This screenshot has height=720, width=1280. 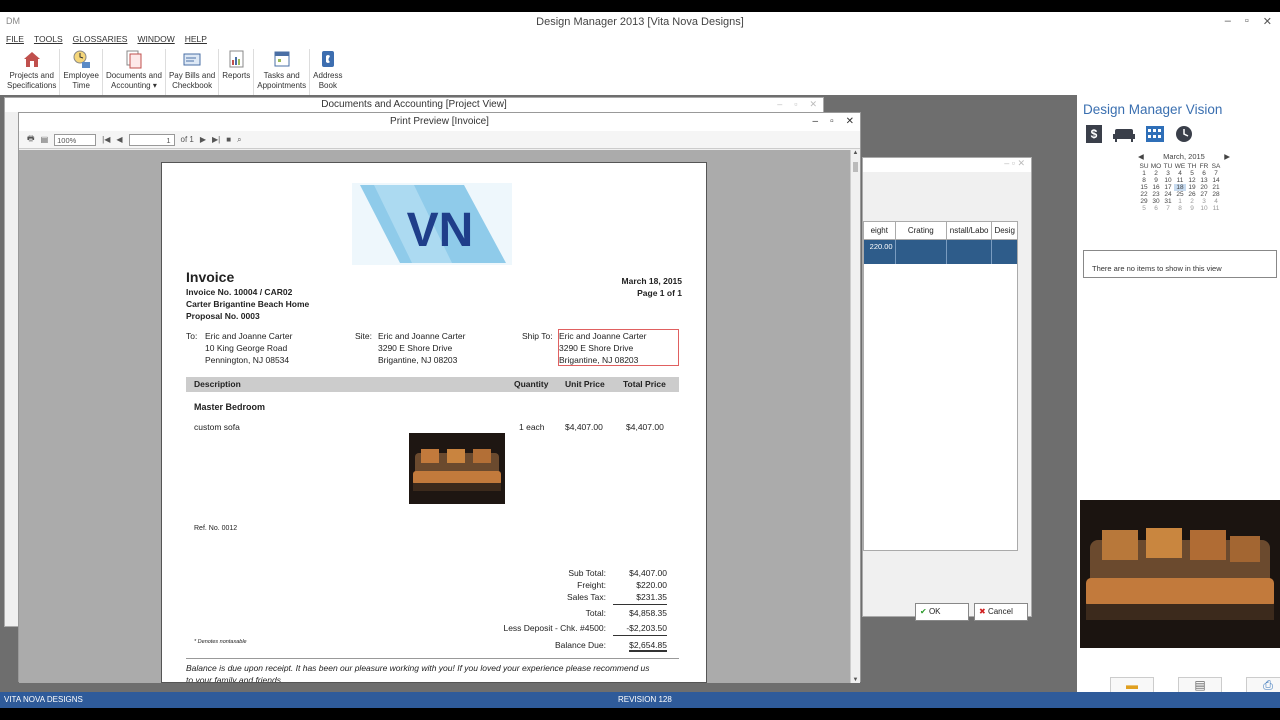 I want to click on app-title: Design Manager 2013 [Vita Nova Designs], so click(x=640, y=22).